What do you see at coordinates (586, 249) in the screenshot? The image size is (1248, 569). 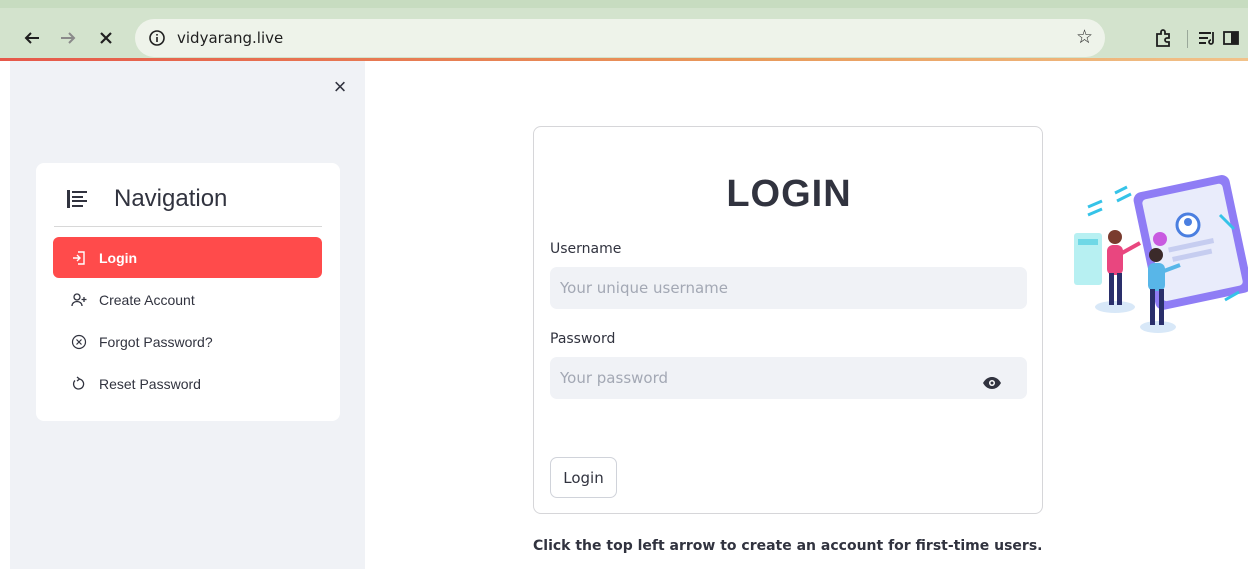 I see `username-label: Username` at bounding box center [586, 249].